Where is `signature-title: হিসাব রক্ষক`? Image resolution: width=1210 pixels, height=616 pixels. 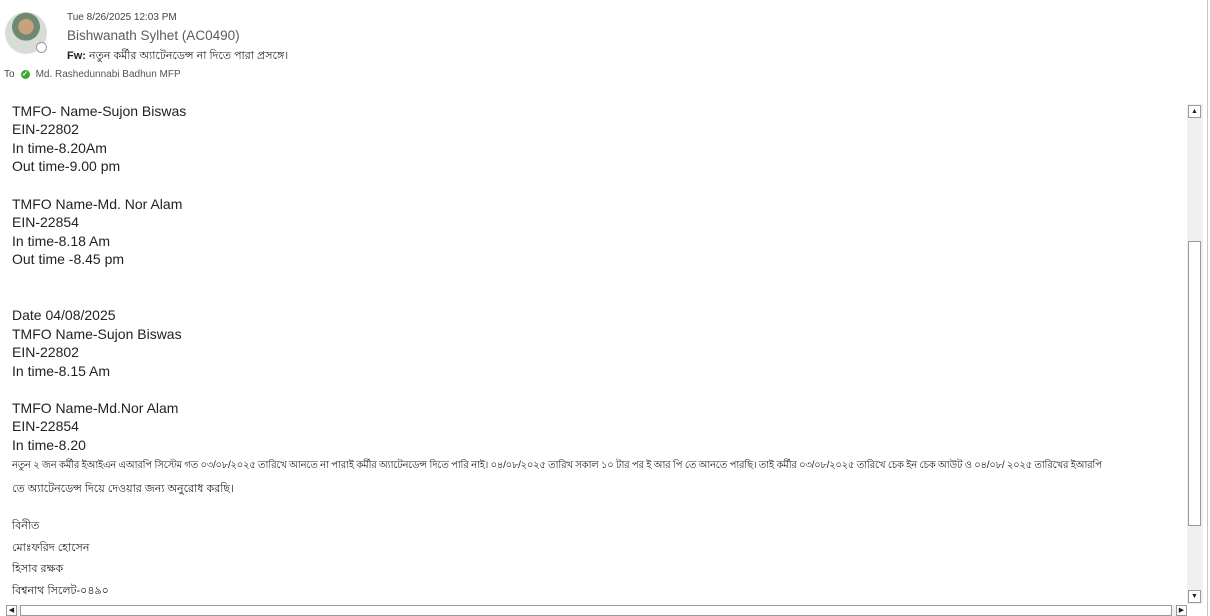
signature-title: হিসাব রক্ষক is located at coordinates (38, 569).